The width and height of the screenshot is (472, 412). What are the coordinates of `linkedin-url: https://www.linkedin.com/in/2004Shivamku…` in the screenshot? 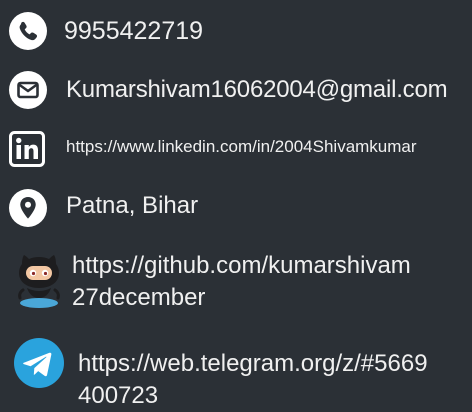 It's located at (251, 146).